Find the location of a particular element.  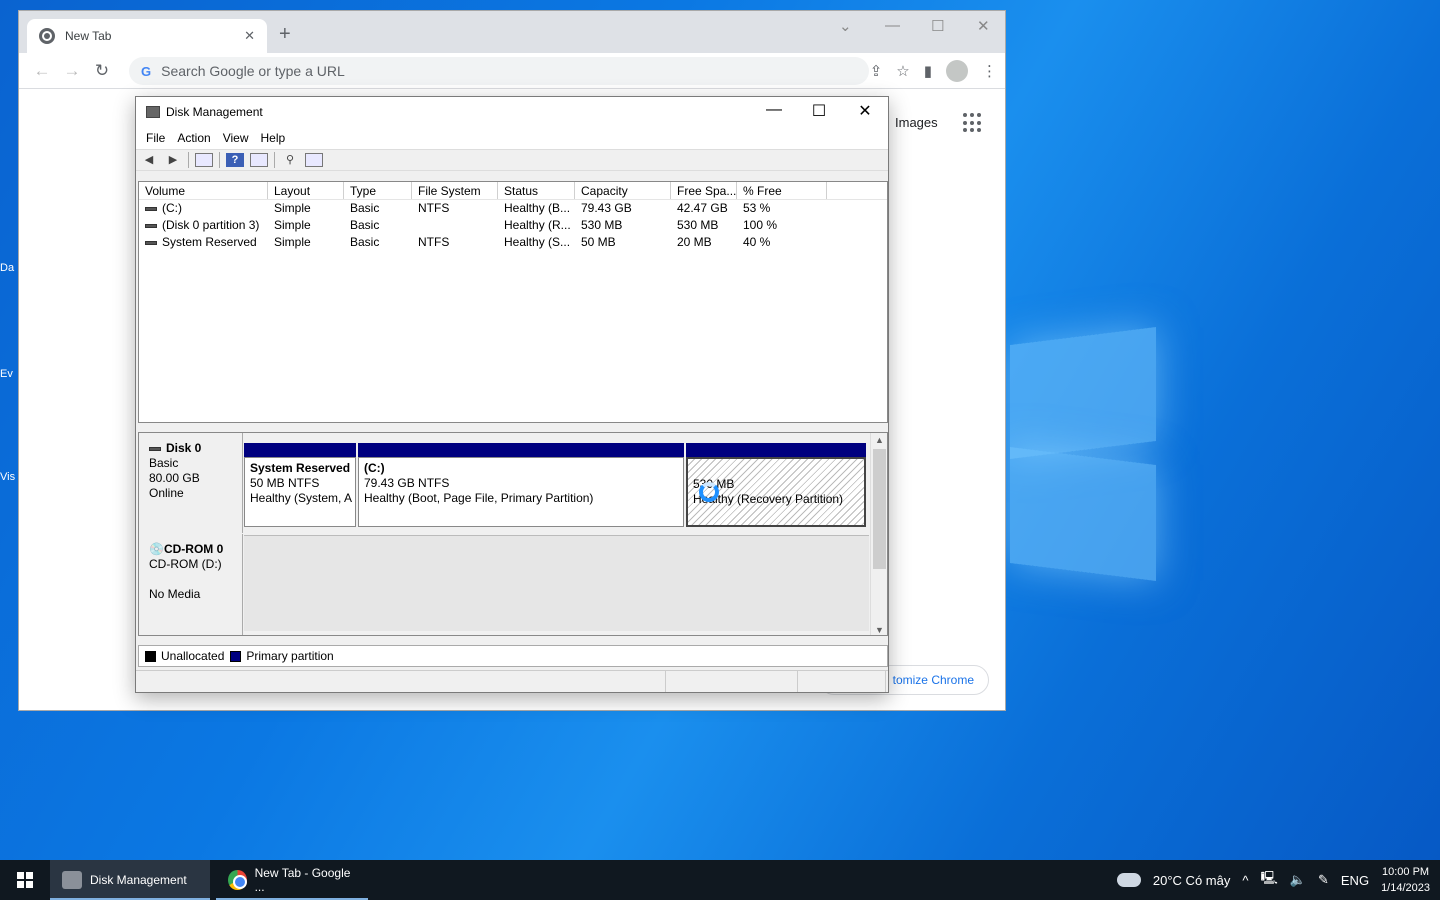

col-file-system: File System is located at coordinates (455, 190).